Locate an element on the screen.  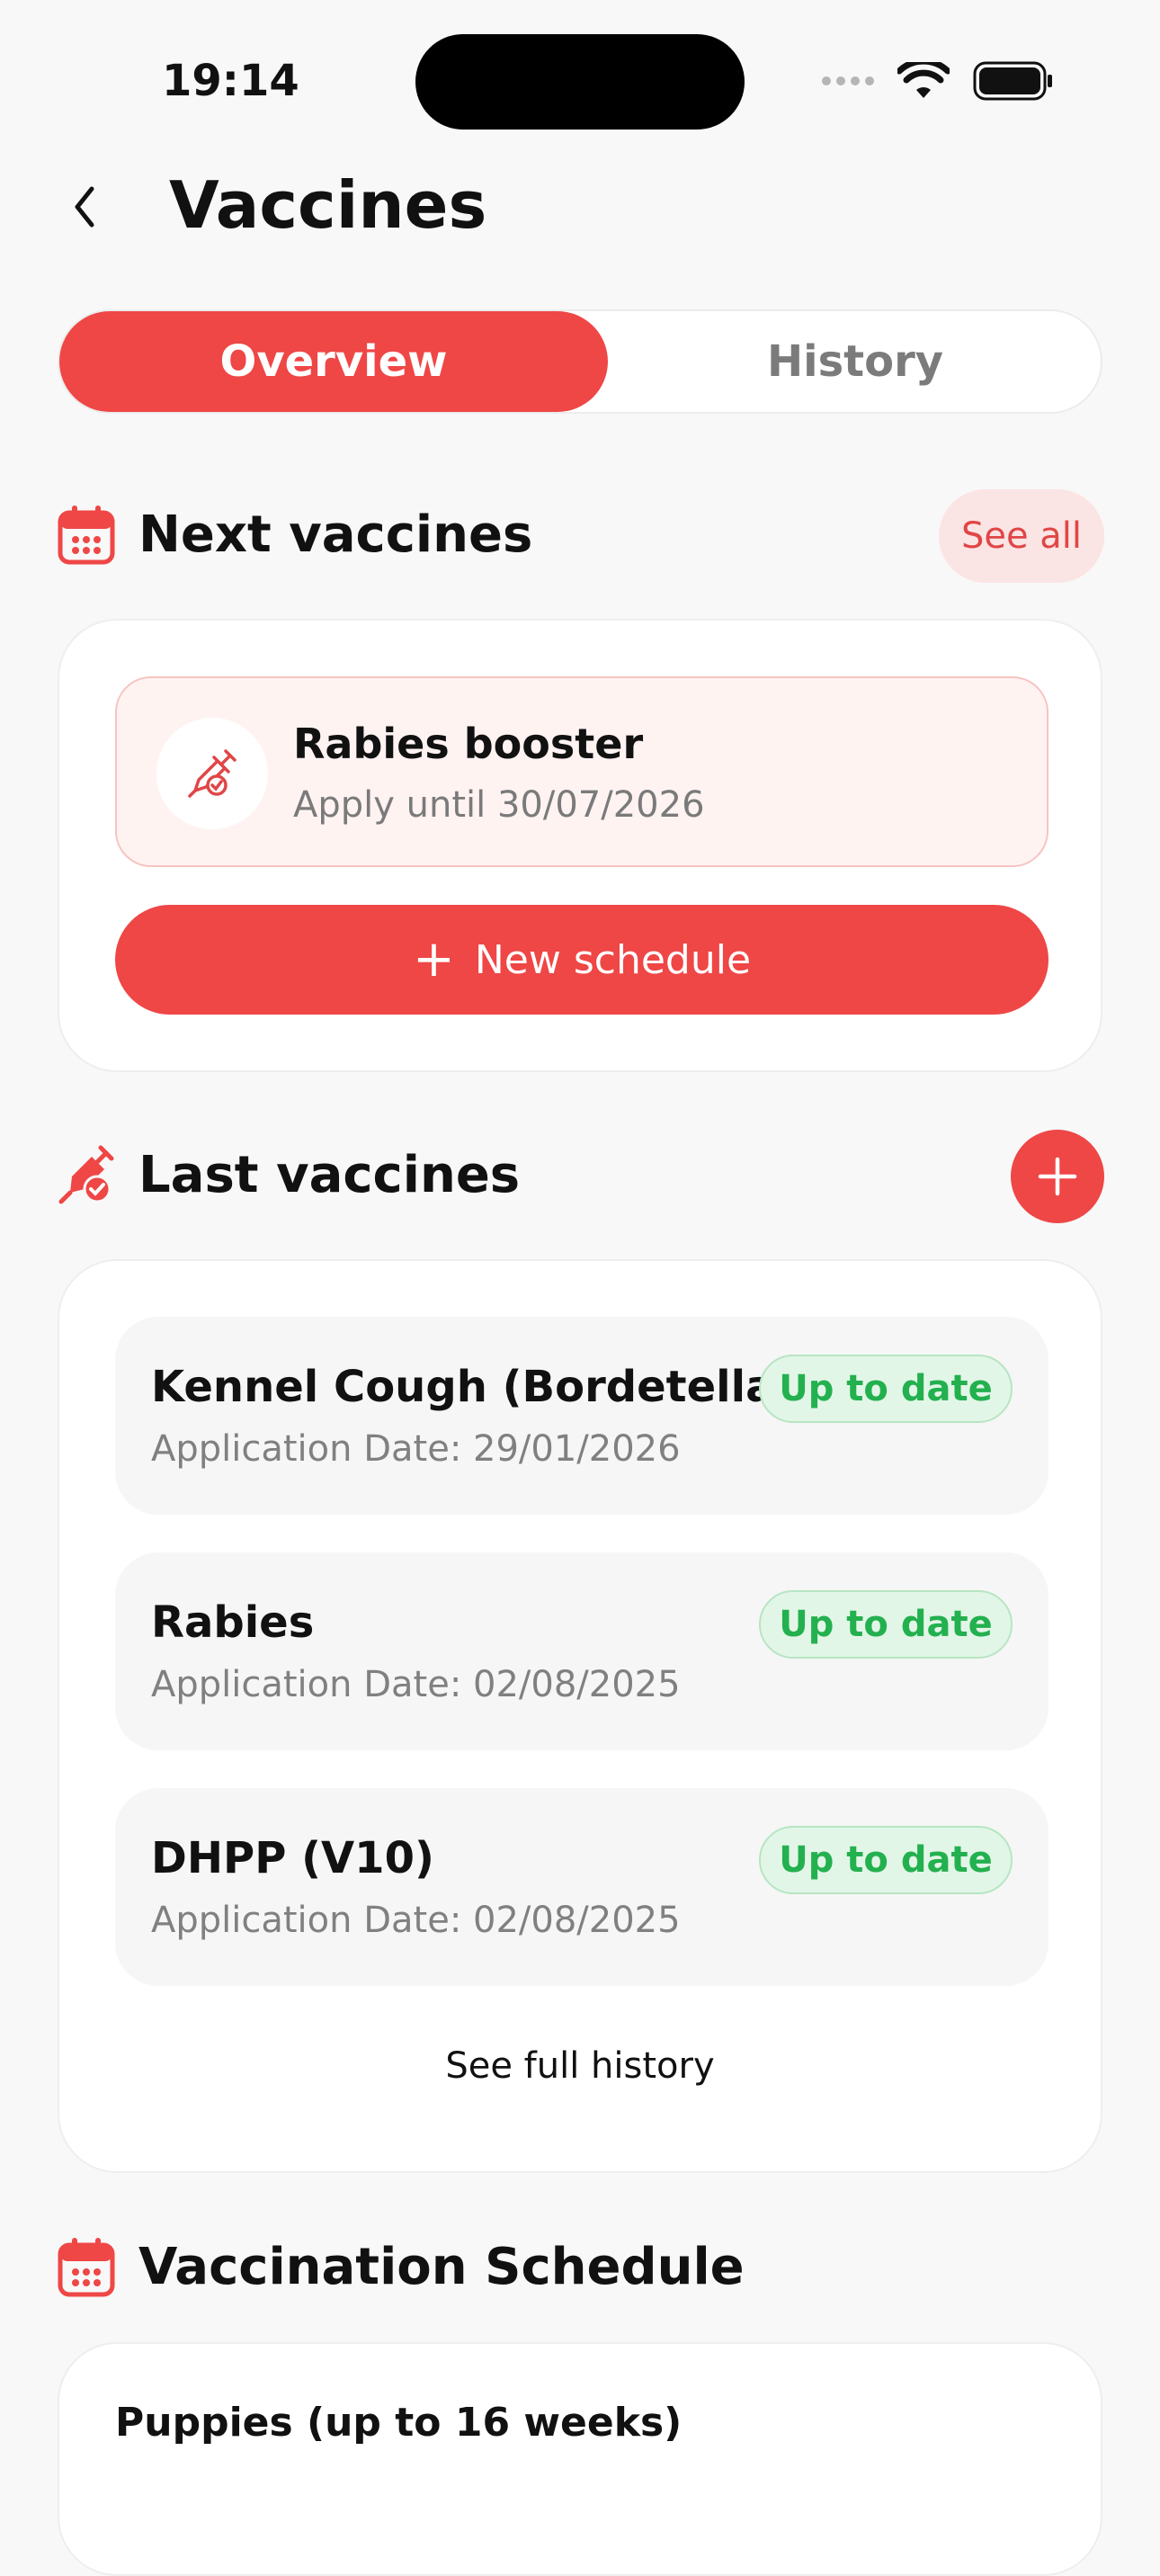
back-chevron-icon is located at coordinates (84, 207).